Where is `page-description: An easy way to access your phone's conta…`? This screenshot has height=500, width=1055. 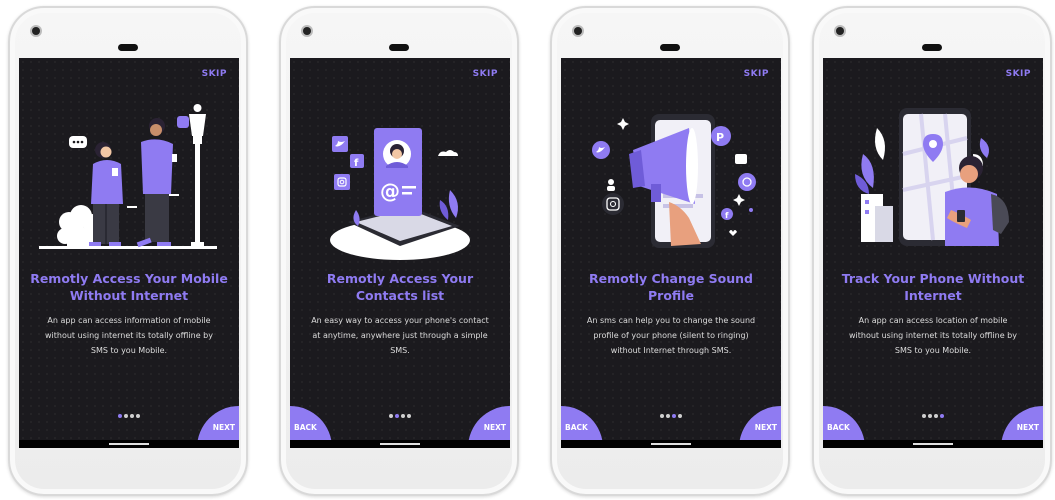 page-description: An easy way to access your phone's conta… is located at coordinates (400, 335).